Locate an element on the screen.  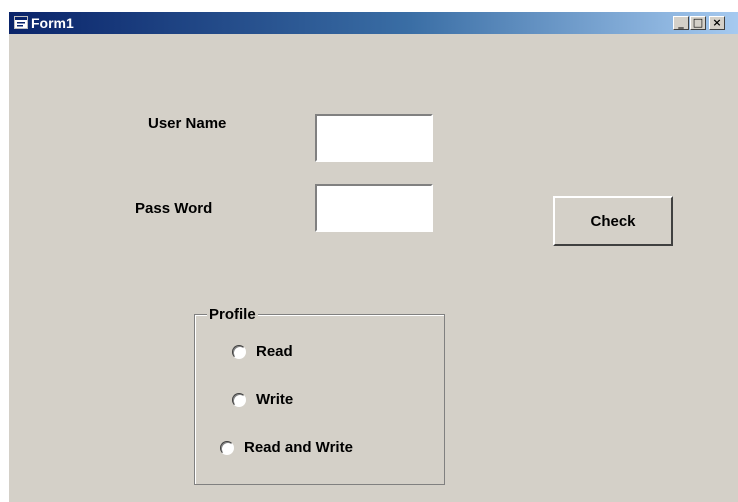
close-icon: × is located at coordinates (717, 22).